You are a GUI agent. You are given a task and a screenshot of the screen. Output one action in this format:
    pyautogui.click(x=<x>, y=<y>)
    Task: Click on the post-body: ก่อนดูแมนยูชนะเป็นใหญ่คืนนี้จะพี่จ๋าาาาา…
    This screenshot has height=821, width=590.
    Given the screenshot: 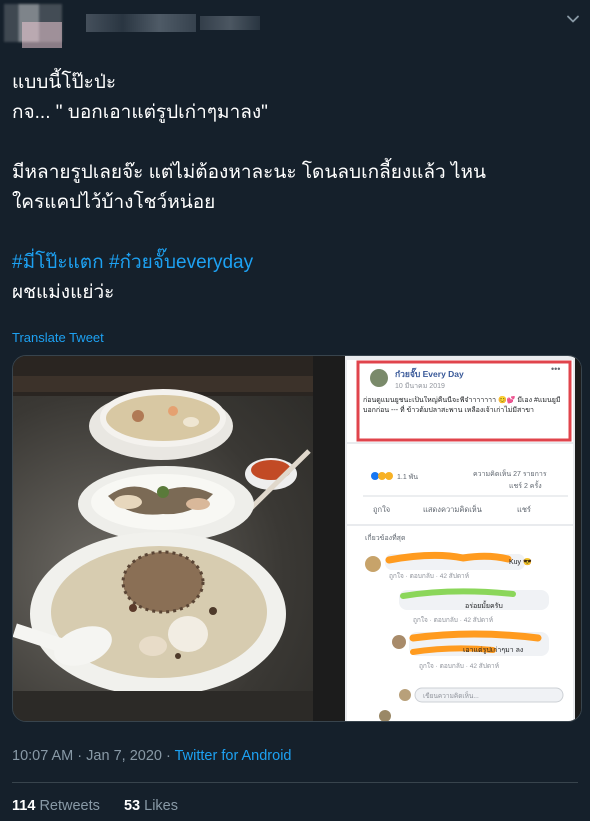 What is the action you would take?
    pyautogui.click(x=462, y=405)
    